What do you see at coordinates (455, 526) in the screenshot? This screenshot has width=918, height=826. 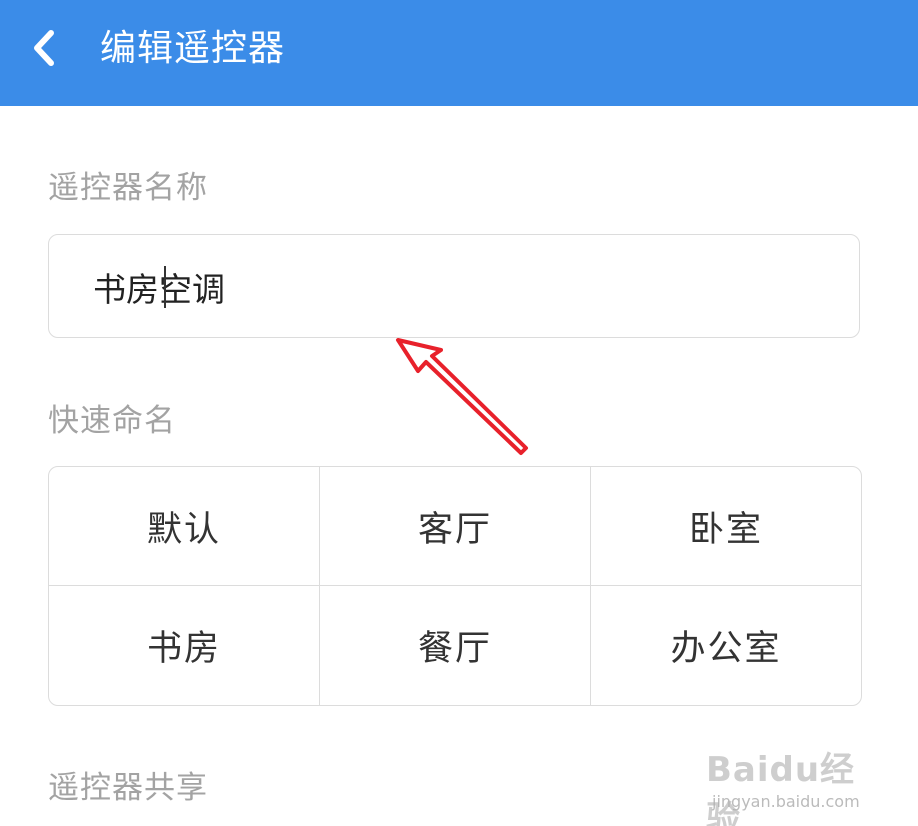 I see `quick-name-living-room-button: 客厅` at bounding box center [455, 526].